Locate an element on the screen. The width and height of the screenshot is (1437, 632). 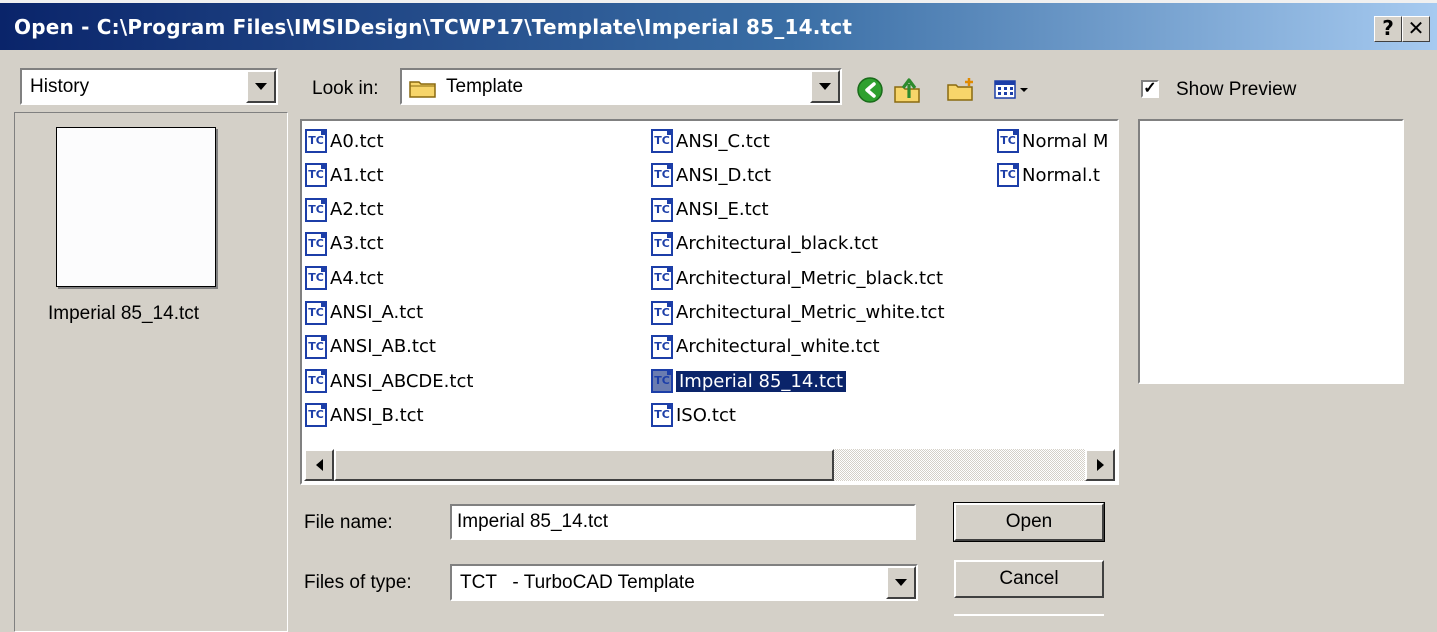
file-item: TC Architectural_white.tct is located at coordinates (765, 347).